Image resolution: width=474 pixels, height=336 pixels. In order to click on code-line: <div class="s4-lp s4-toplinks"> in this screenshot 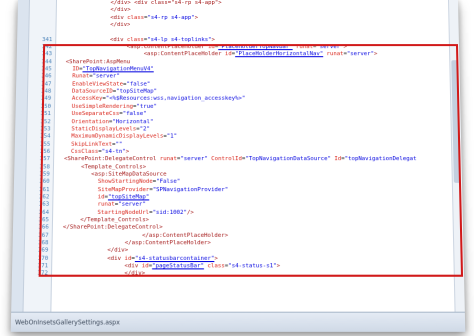, I will do `click(254, 40)`.